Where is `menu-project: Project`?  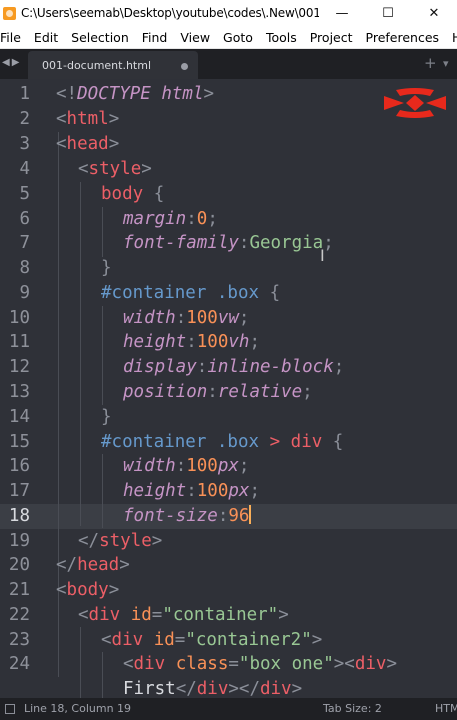 menu-project: Project is located at coordinates (332, 37).